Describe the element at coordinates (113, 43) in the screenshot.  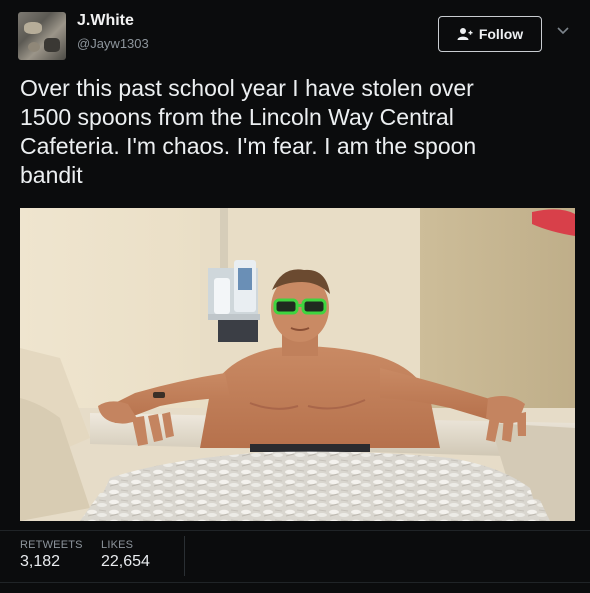
I see `author-handle: @Jayw1303` at that location.